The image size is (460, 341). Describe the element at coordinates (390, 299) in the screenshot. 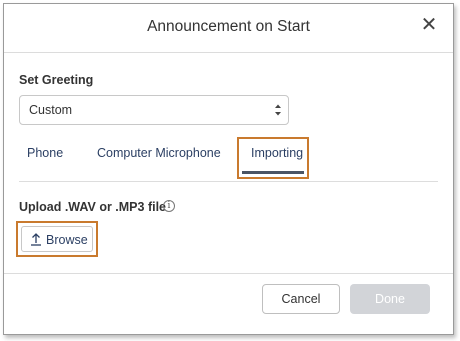

I see `done-button: Done` at that location.